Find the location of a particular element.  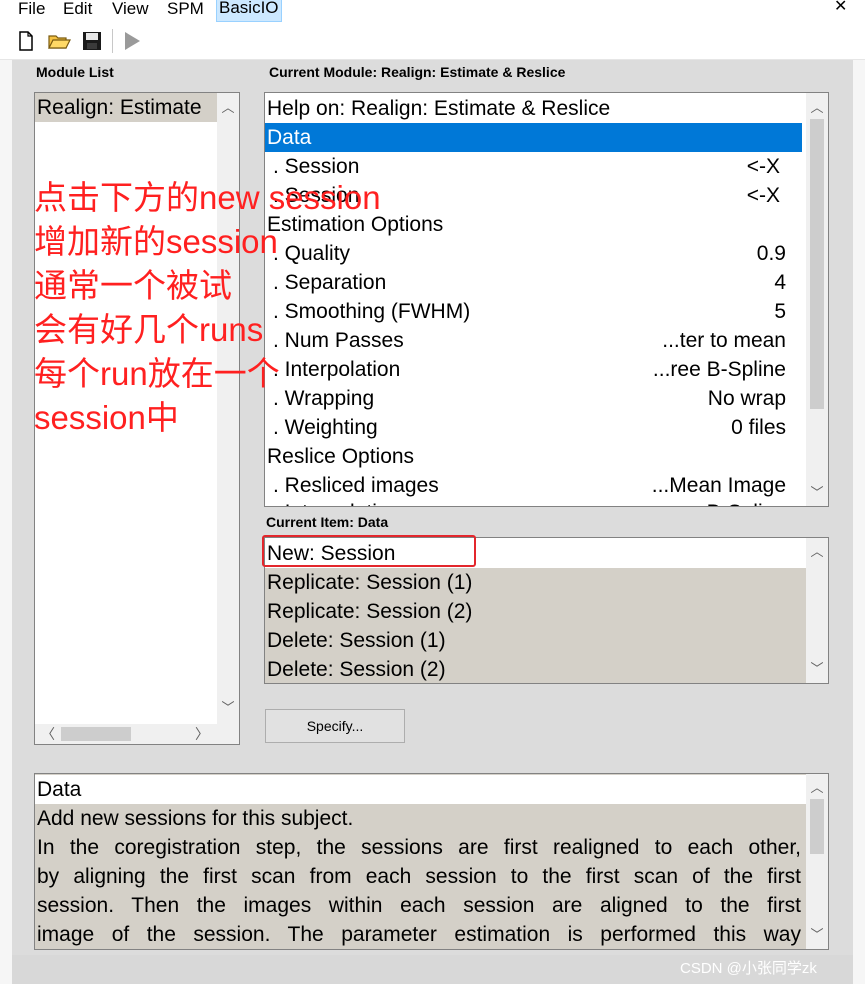

reslice-options-row: Reslice Options is located at coordinates (340, 456).